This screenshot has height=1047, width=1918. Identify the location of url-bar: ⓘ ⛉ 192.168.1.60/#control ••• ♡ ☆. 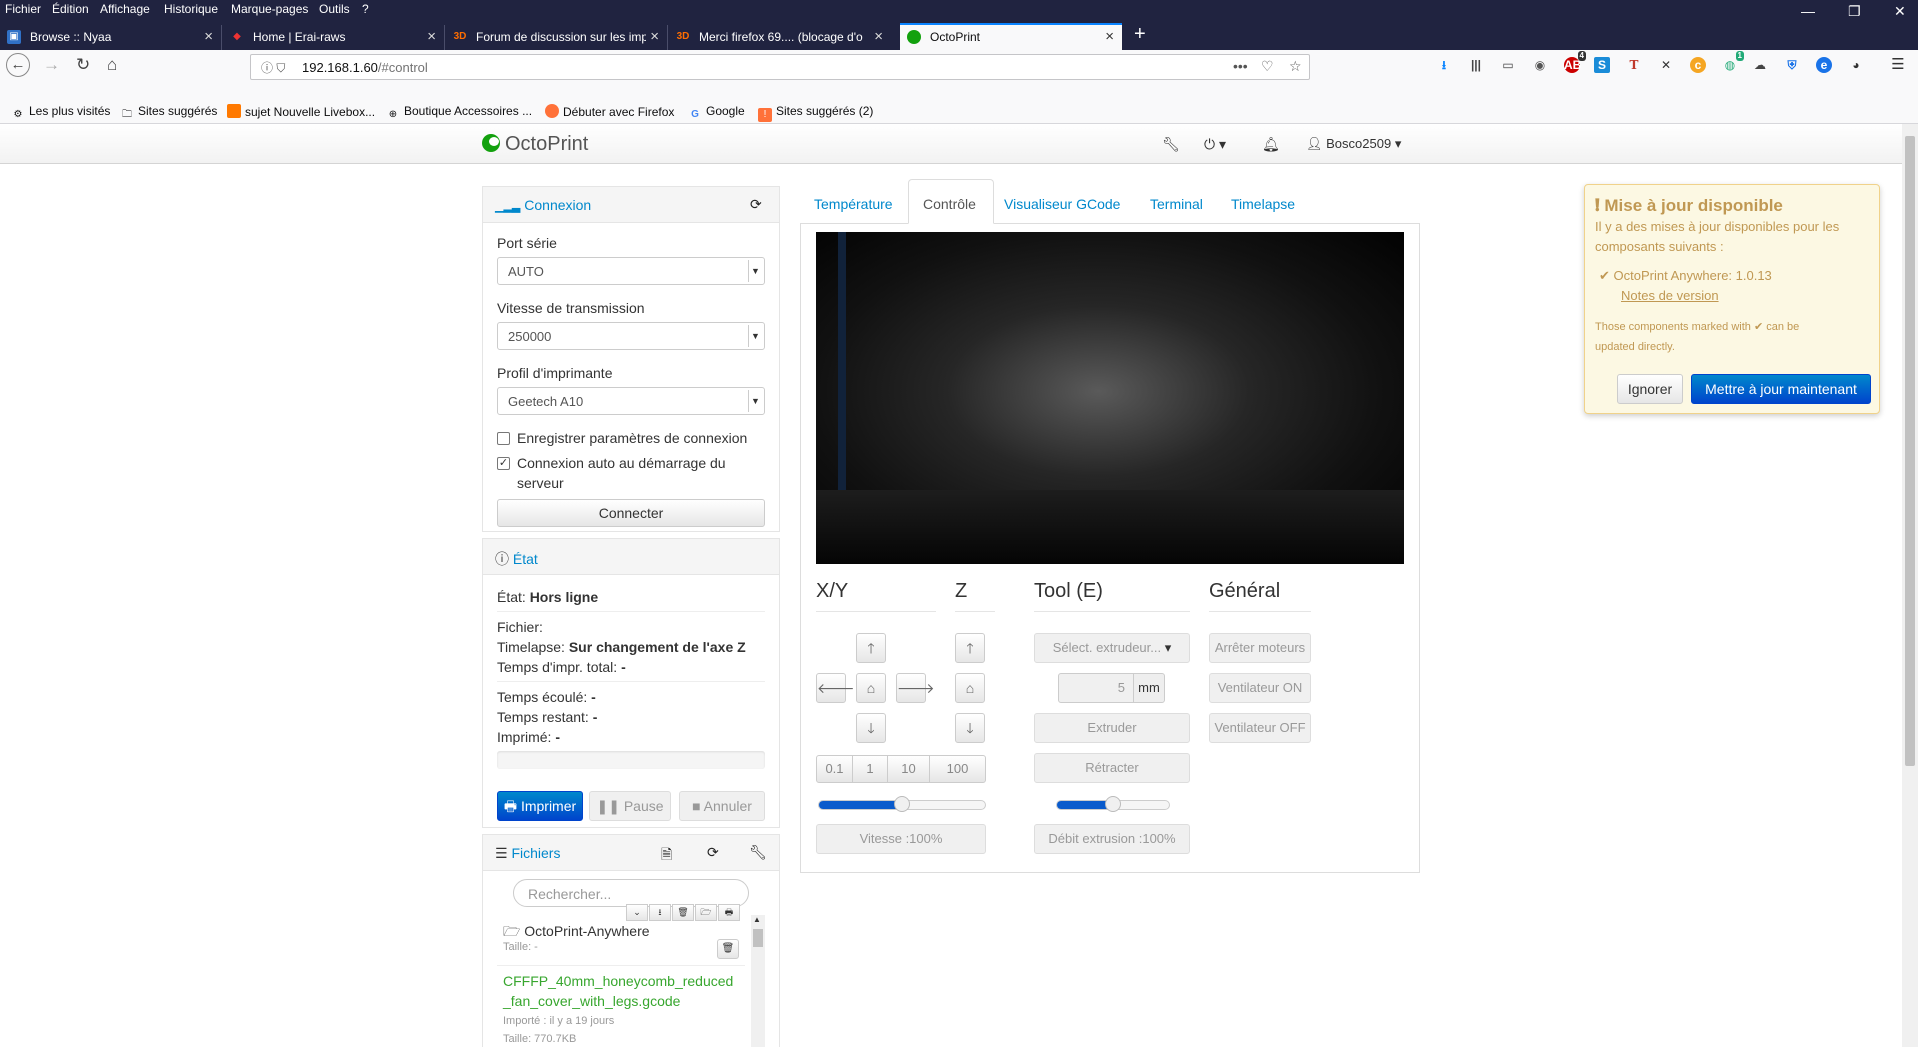
(780, 67).